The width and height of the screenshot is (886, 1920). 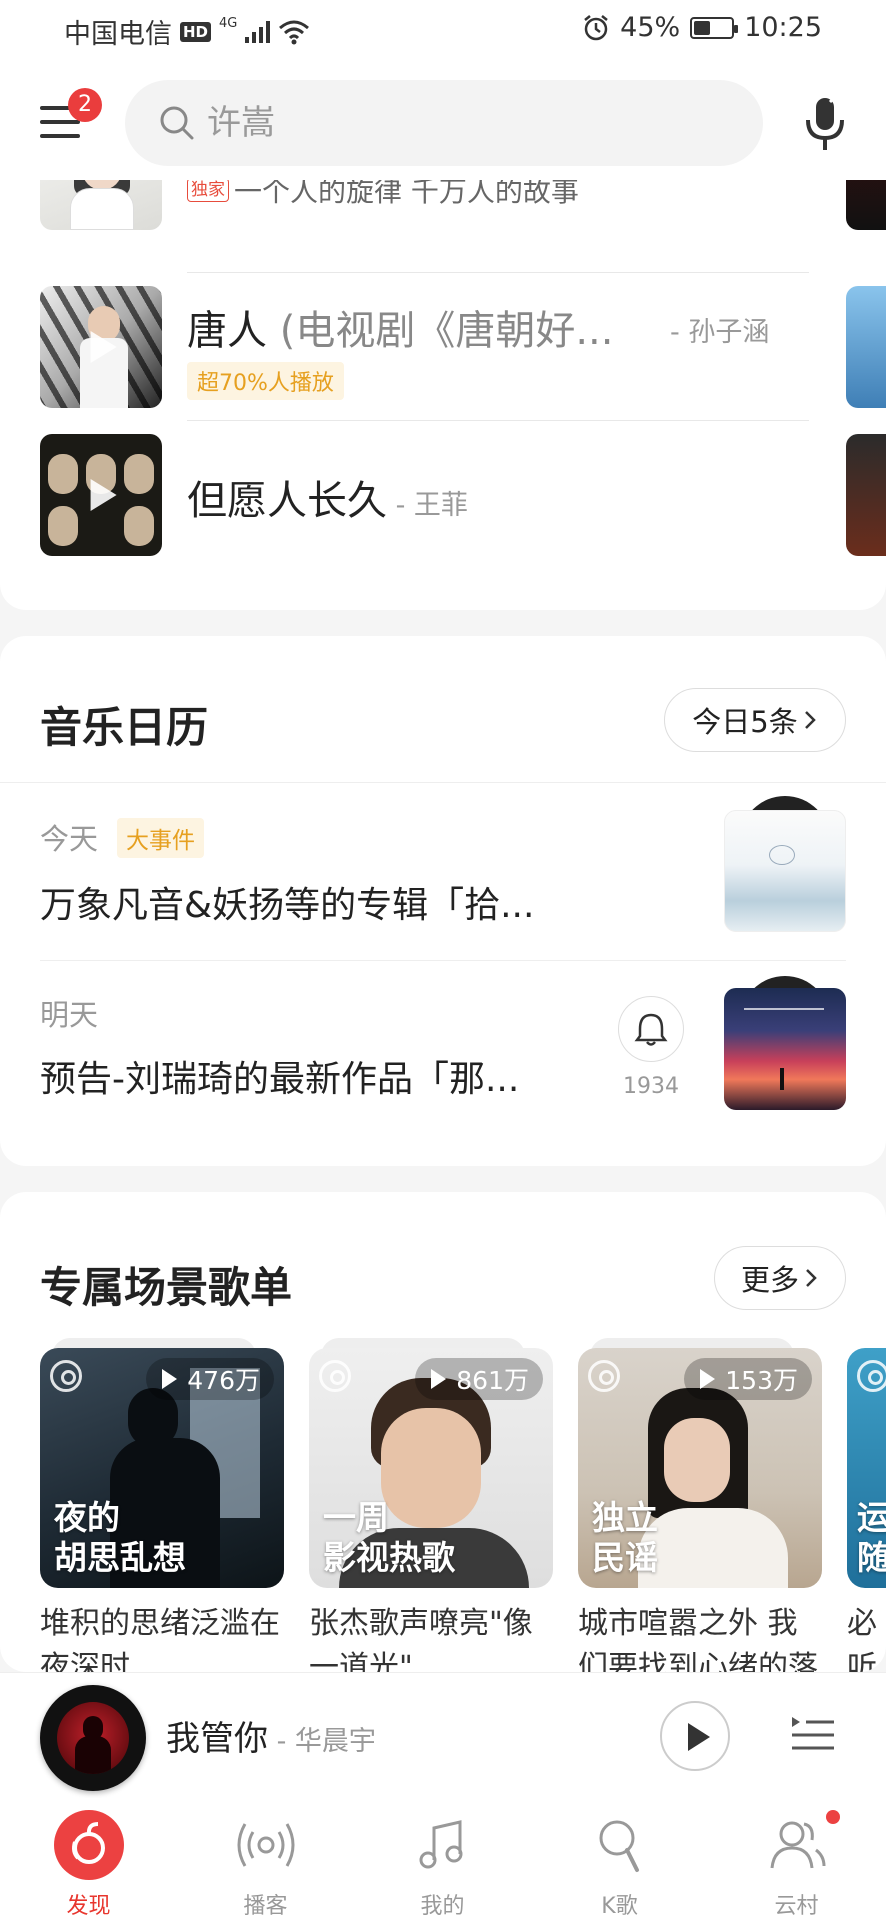 I want to click on network-type: 4G, so click(x=228, y=23).